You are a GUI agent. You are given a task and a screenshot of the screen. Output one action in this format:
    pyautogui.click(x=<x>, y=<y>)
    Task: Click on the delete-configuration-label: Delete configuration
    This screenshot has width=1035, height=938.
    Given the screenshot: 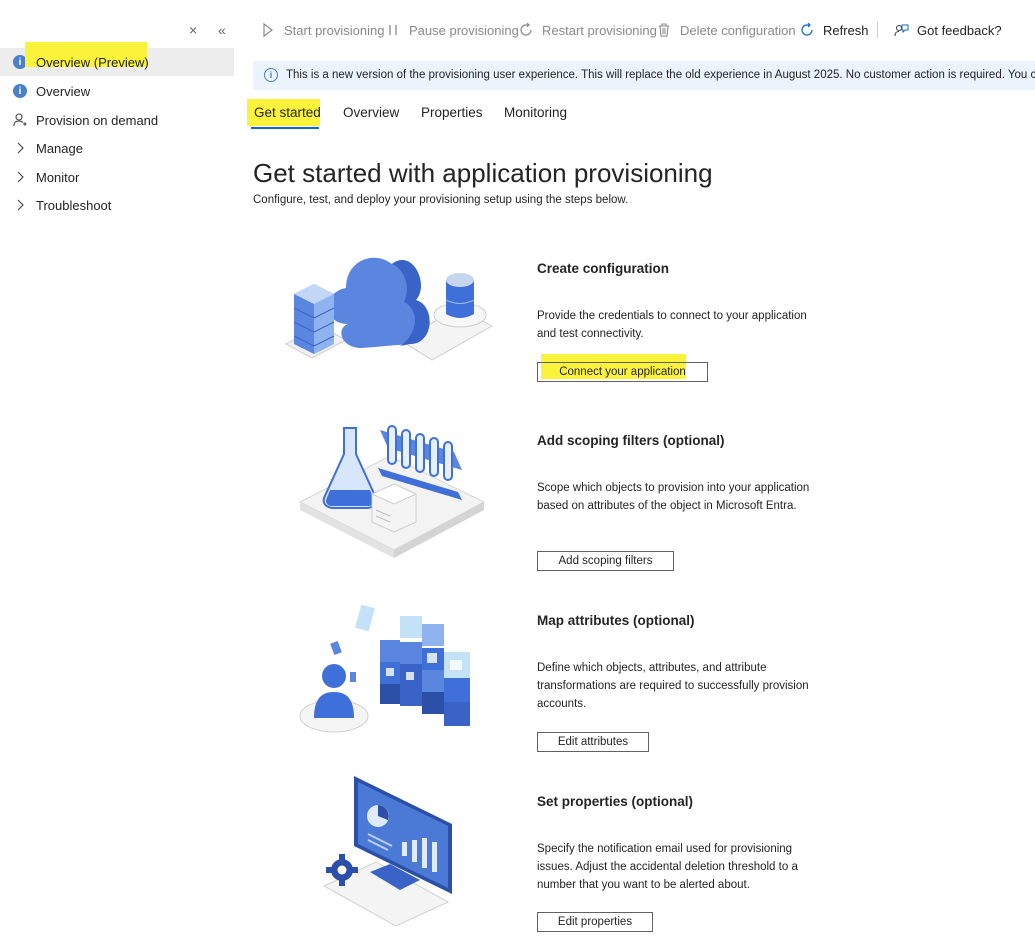 What is the action you would take?
    pyautogui.click(x=738, y=30)
    